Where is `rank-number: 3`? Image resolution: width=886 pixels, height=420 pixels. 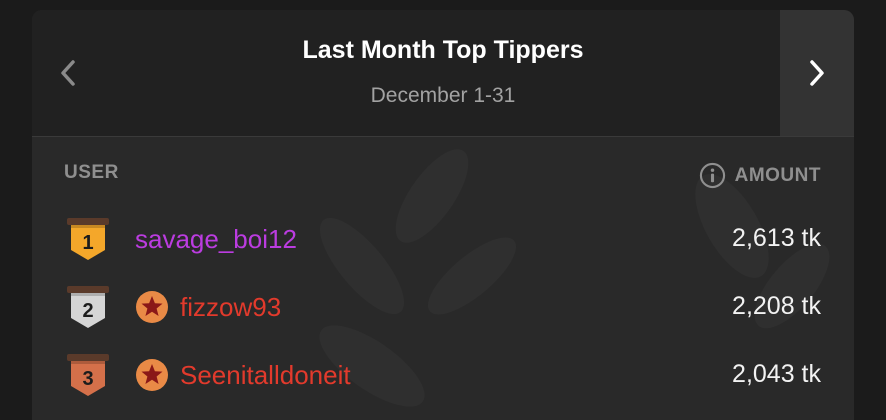
rank-number: 3 is located at coordinates (87, 379).